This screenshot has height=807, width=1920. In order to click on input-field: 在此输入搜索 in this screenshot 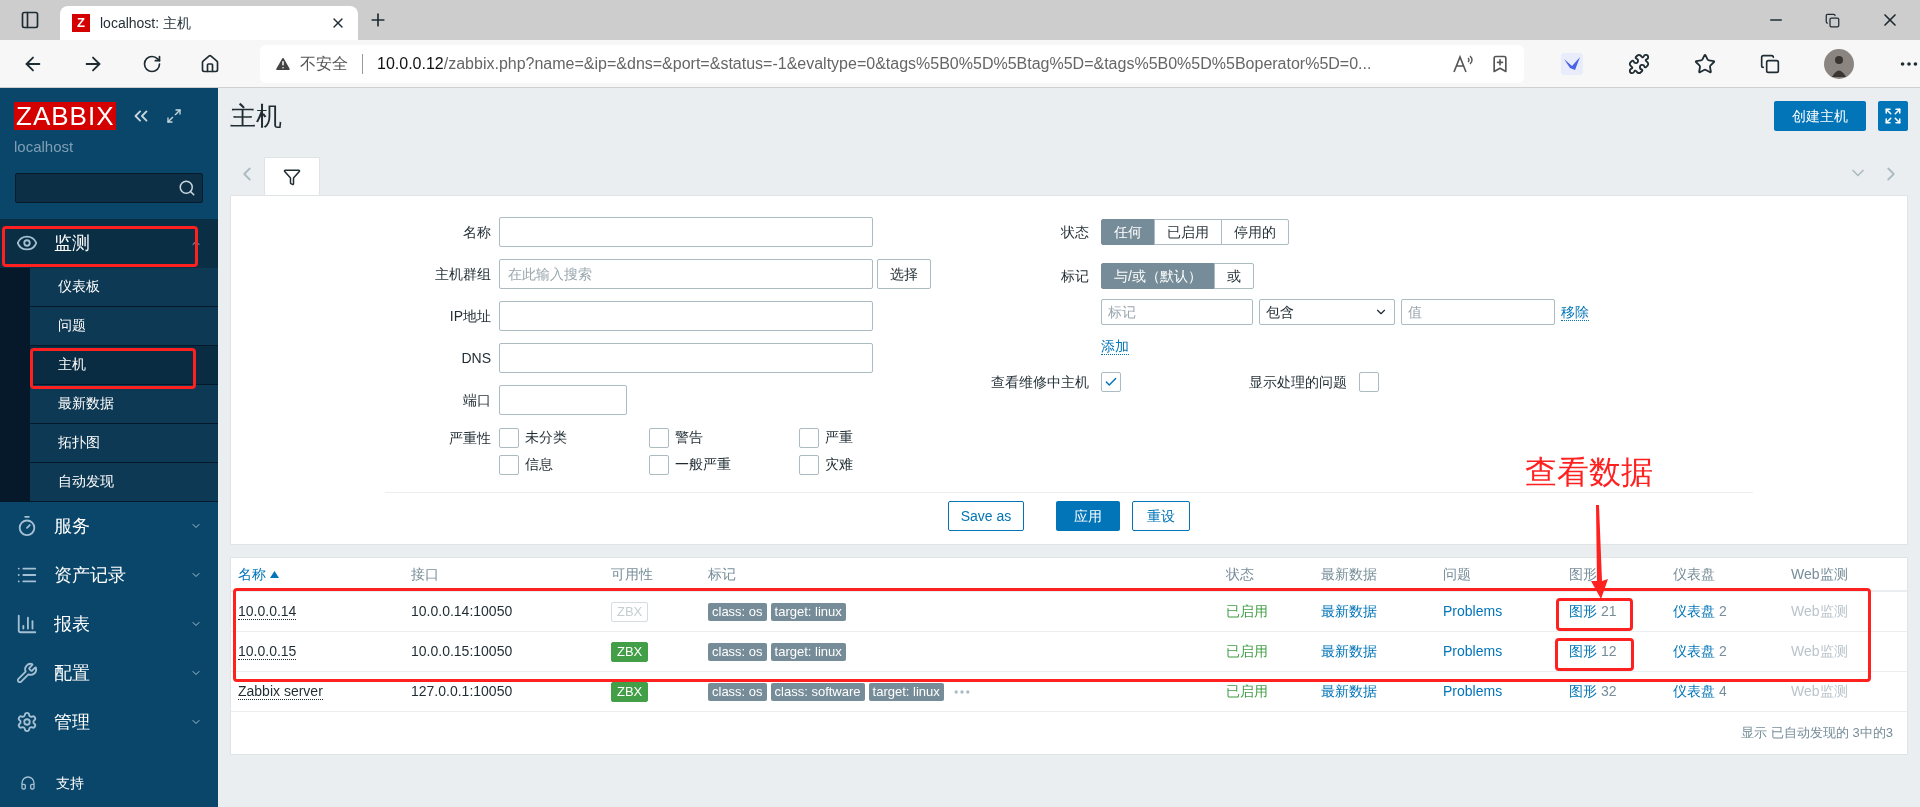, I will do `click(686, 274)`.